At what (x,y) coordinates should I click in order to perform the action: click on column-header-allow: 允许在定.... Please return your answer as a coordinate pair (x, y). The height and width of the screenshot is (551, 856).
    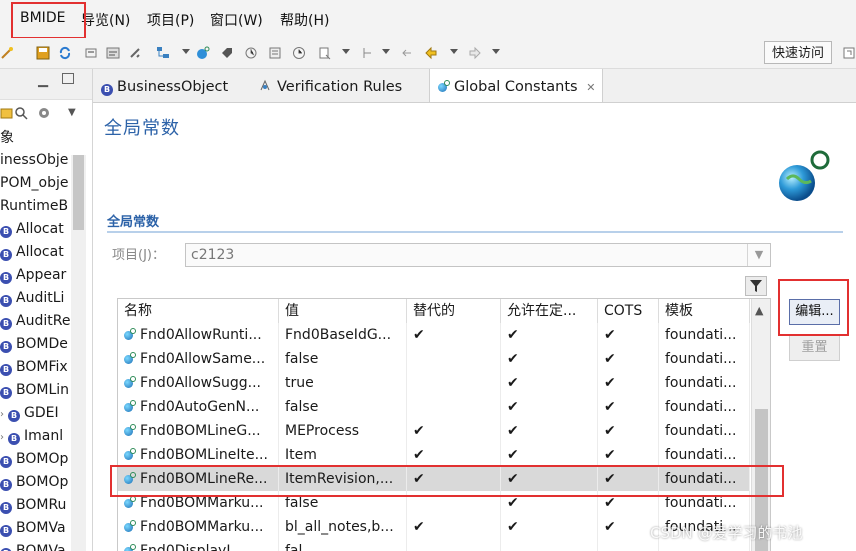
    Looking at the image, I should click on (549, 311).